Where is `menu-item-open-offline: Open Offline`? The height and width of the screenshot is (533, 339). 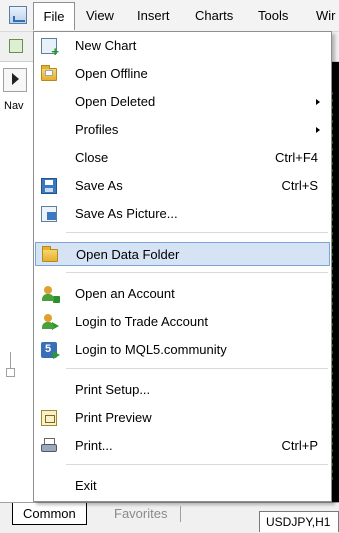 menu-item-open-offline: Open Offline is located at coordinates (182, 74).